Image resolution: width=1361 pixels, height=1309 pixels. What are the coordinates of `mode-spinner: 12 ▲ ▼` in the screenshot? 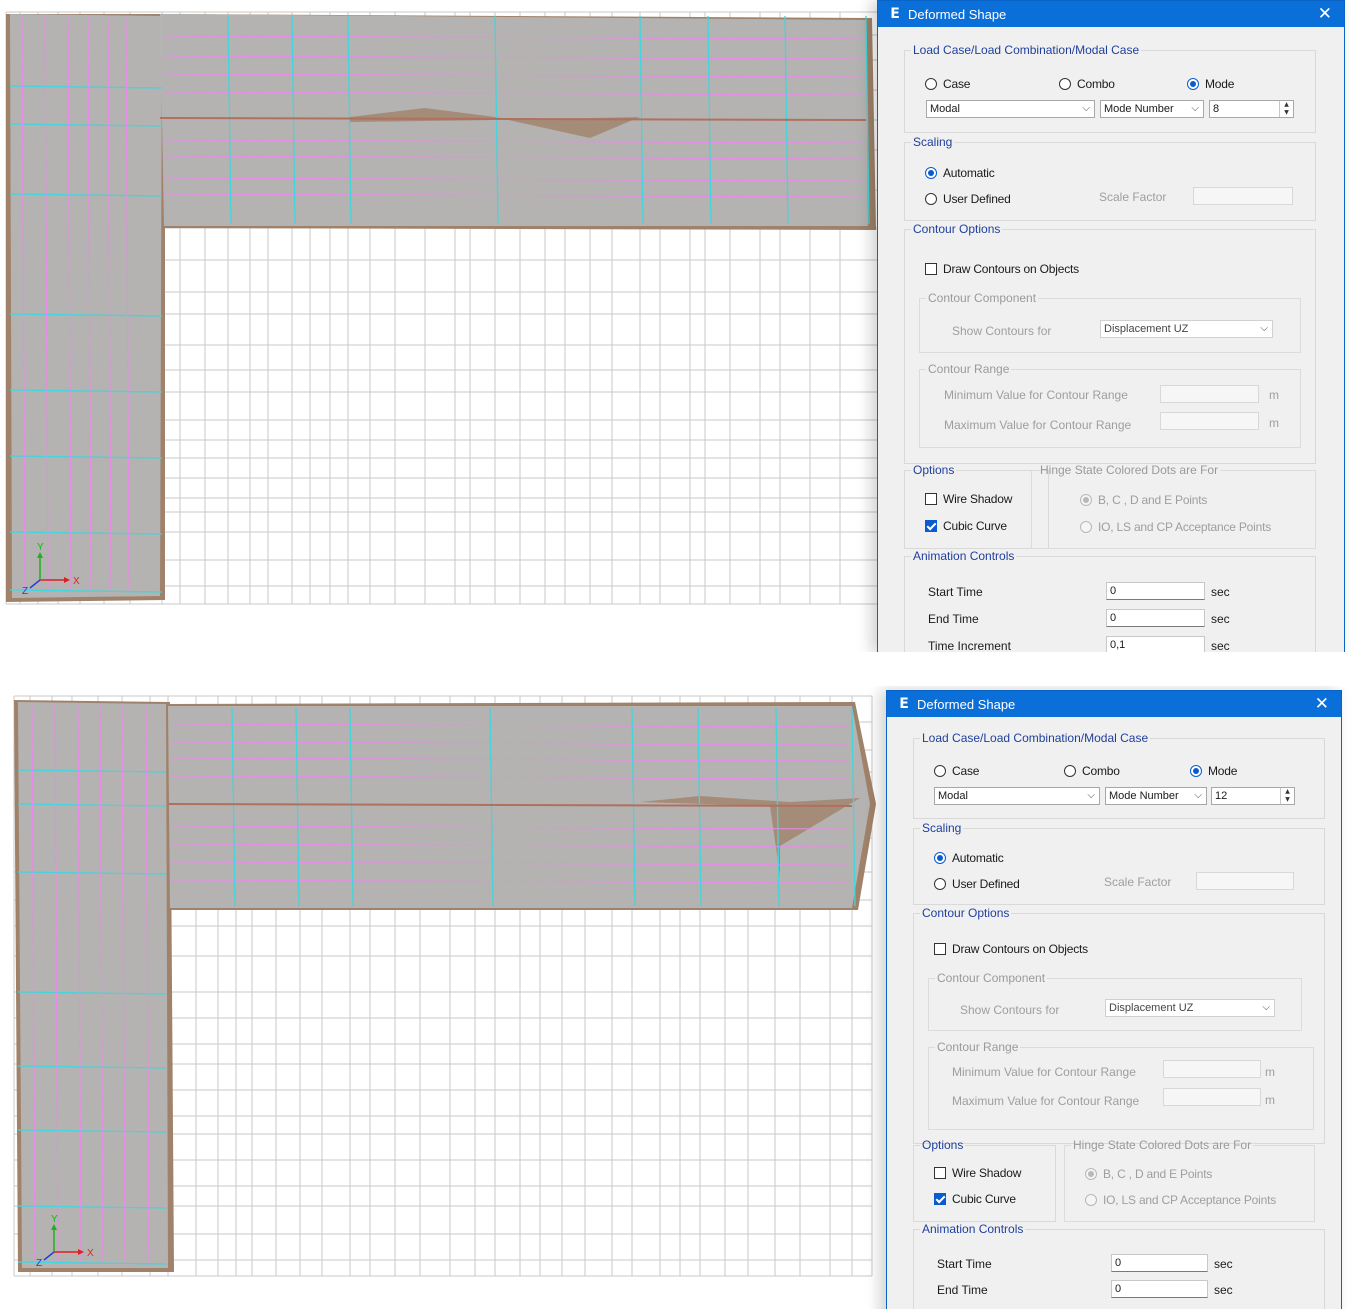 It's located at (1253, 796).